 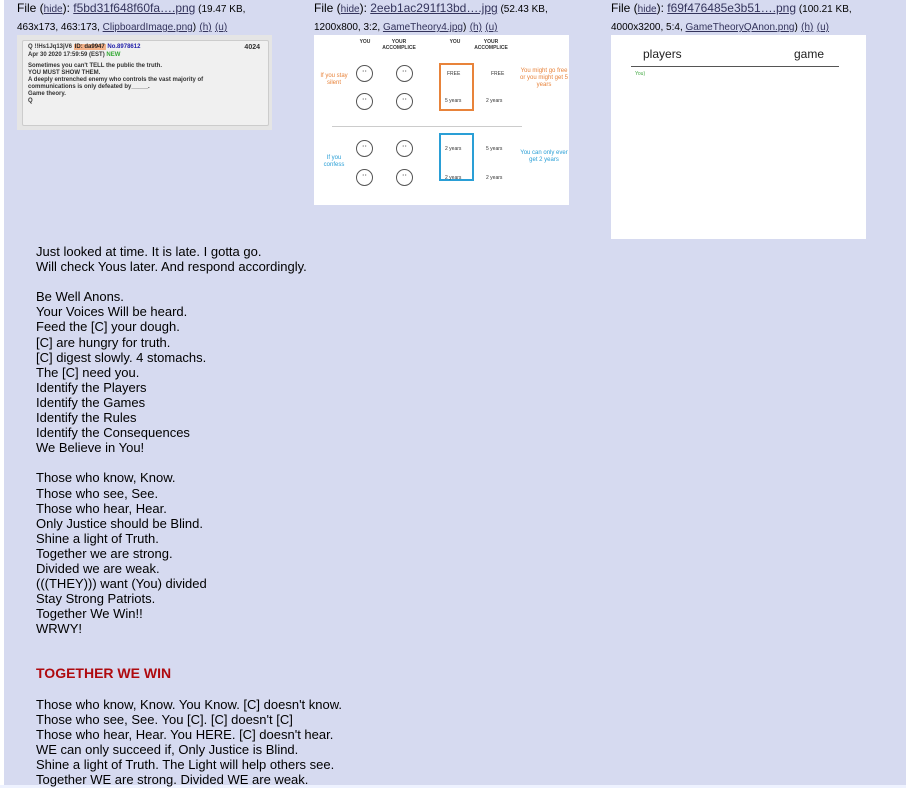 What do you see at coordinates (491, 45) in the screenshot?
I see `col-accomplice-2: YOUR ACCOMPLICE` at bounding box center [491, 45].